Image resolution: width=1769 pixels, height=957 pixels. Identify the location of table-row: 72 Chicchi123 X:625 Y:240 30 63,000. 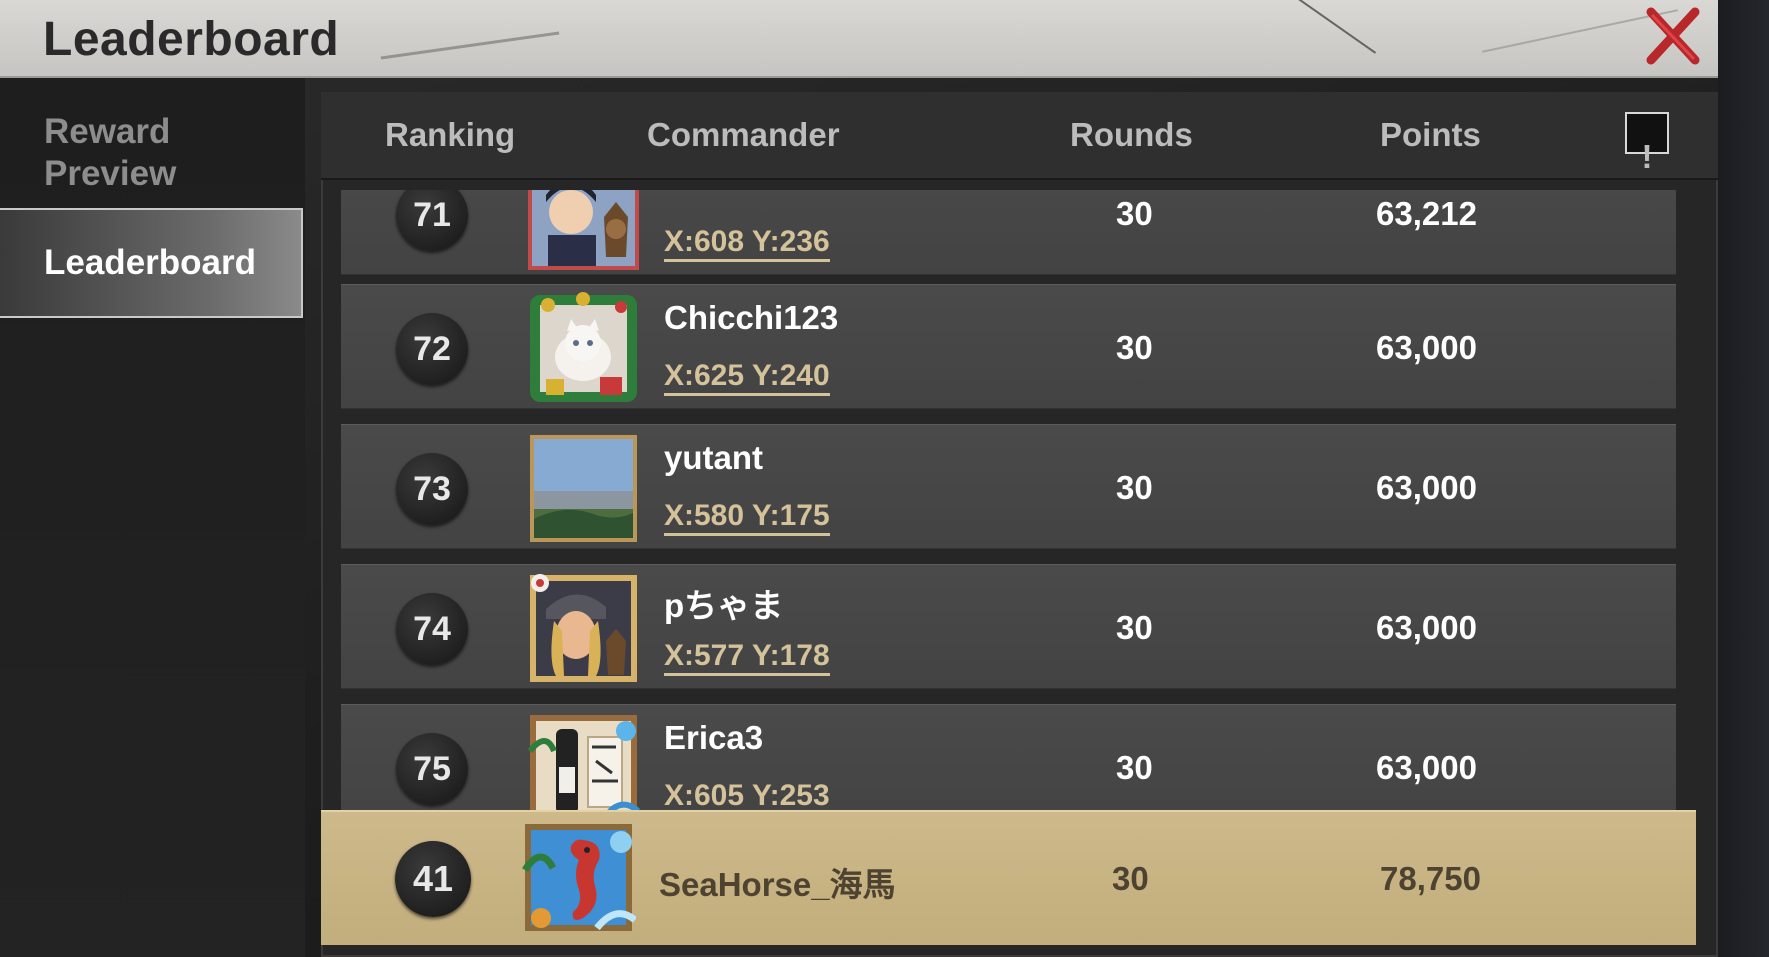
(1008, 346).